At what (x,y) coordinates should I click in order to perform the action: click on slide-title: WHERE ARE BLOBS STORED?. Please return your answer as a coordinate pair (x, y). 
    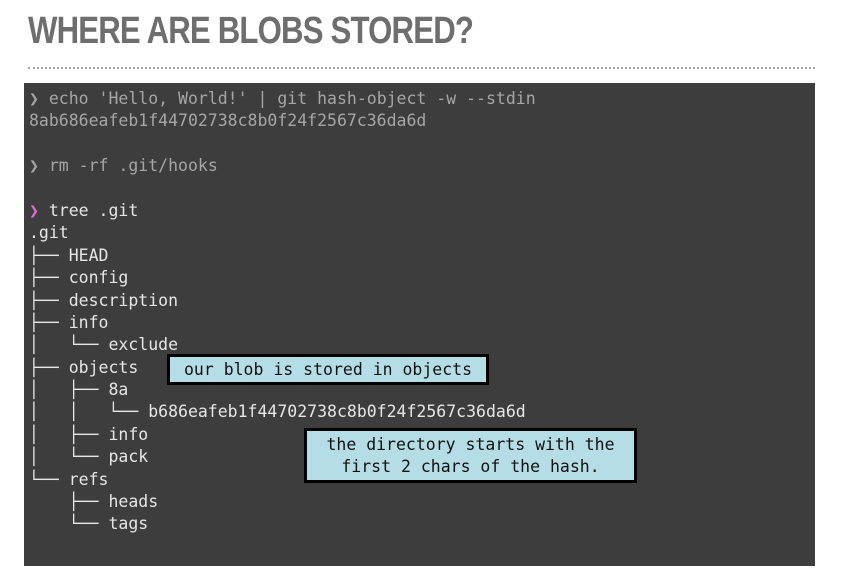
    Looking at the image, I should click on (251, 31).